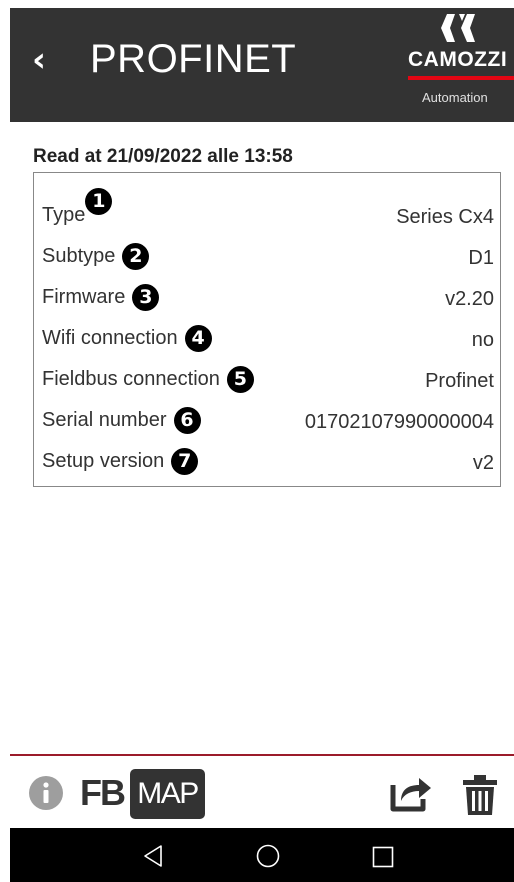 This screenshot has height=882, width=514. Describe the element at coordinates (268, 419) in the screenshot. I see `info-row-serial: Serial number 6 01702107990000004` at that location.